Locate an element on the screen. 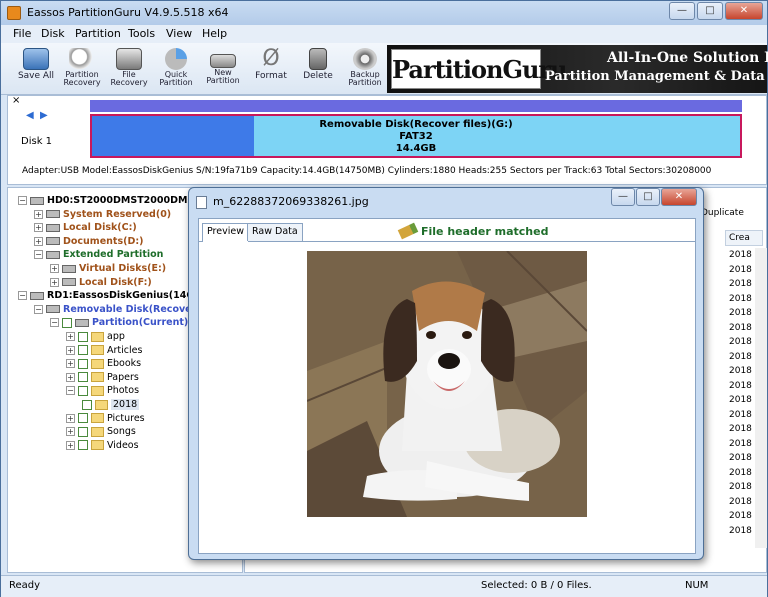 This screenshot has height=597, width=768. tree-item: + Pictures is located at coordinates (105, 418).